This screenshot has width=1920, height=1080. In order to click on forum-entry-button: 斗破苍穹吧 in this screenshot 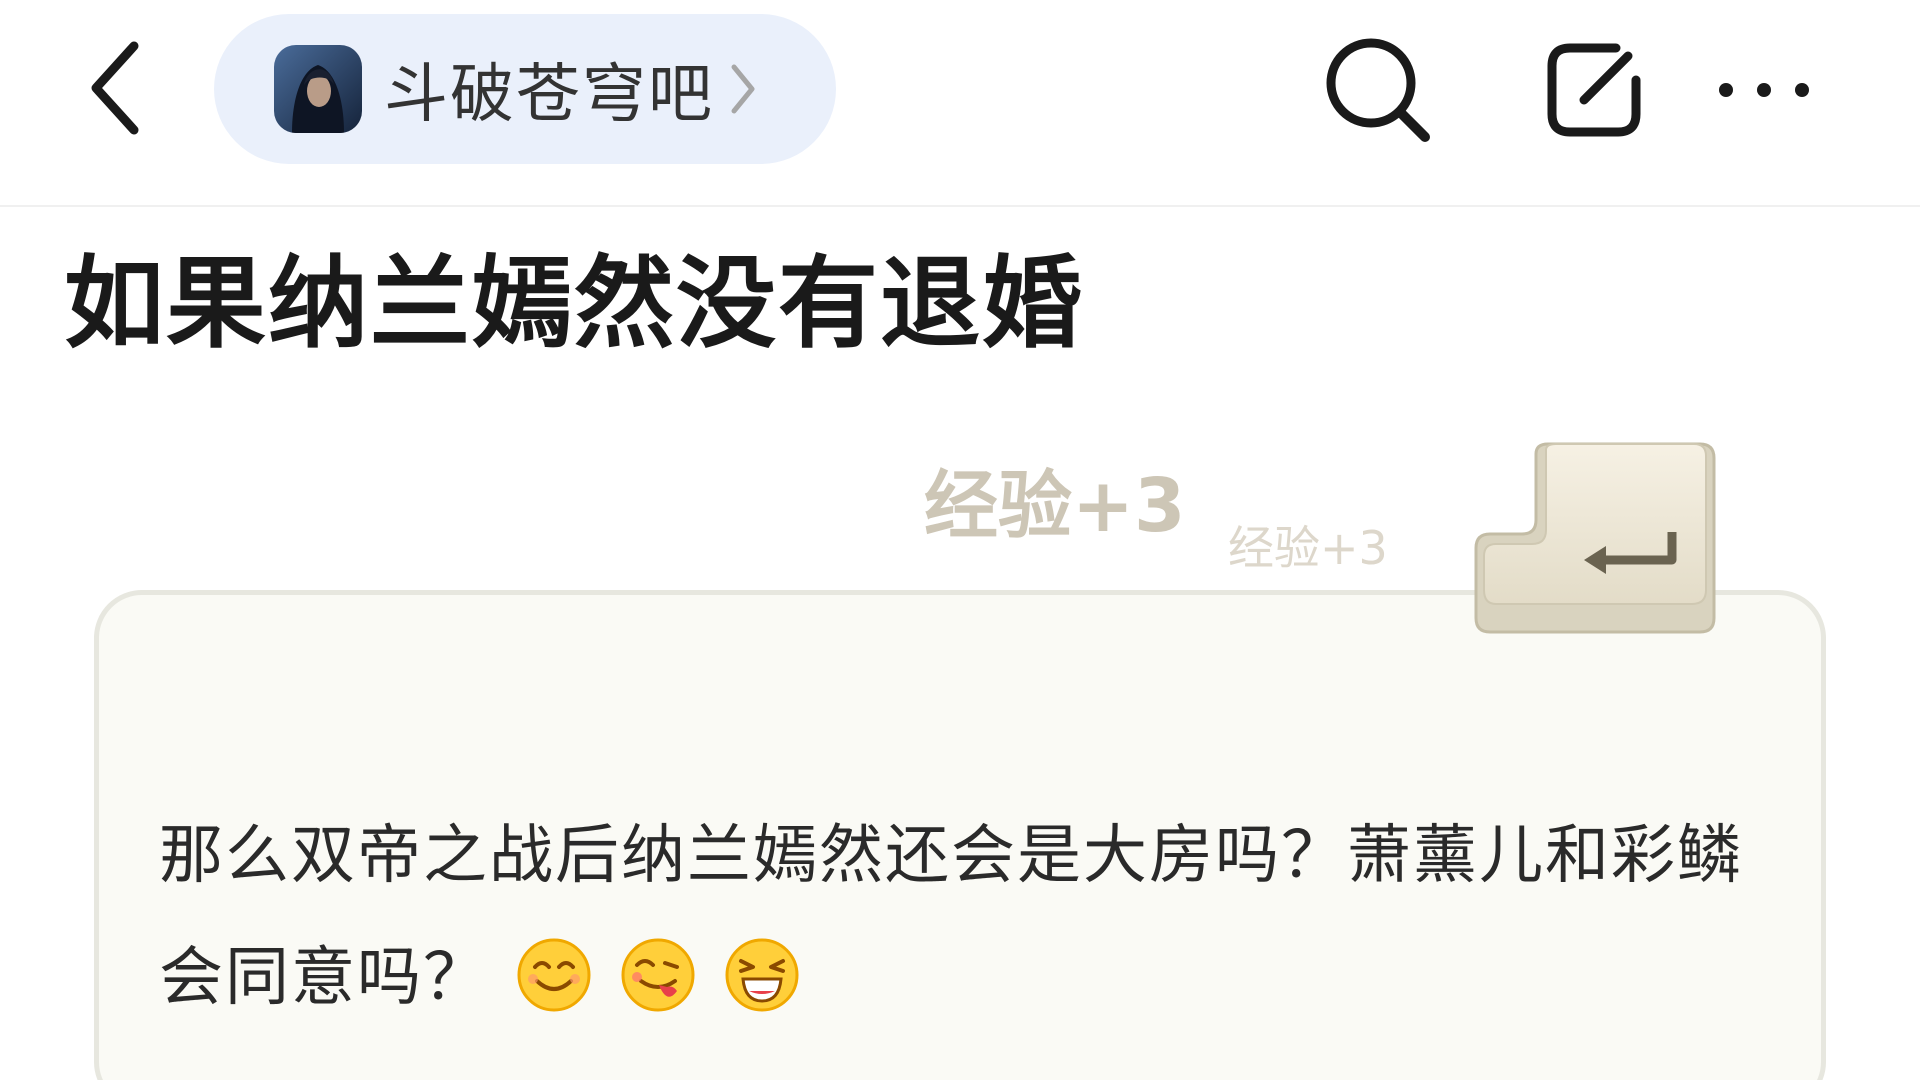, I will do `click(525, 89)`.